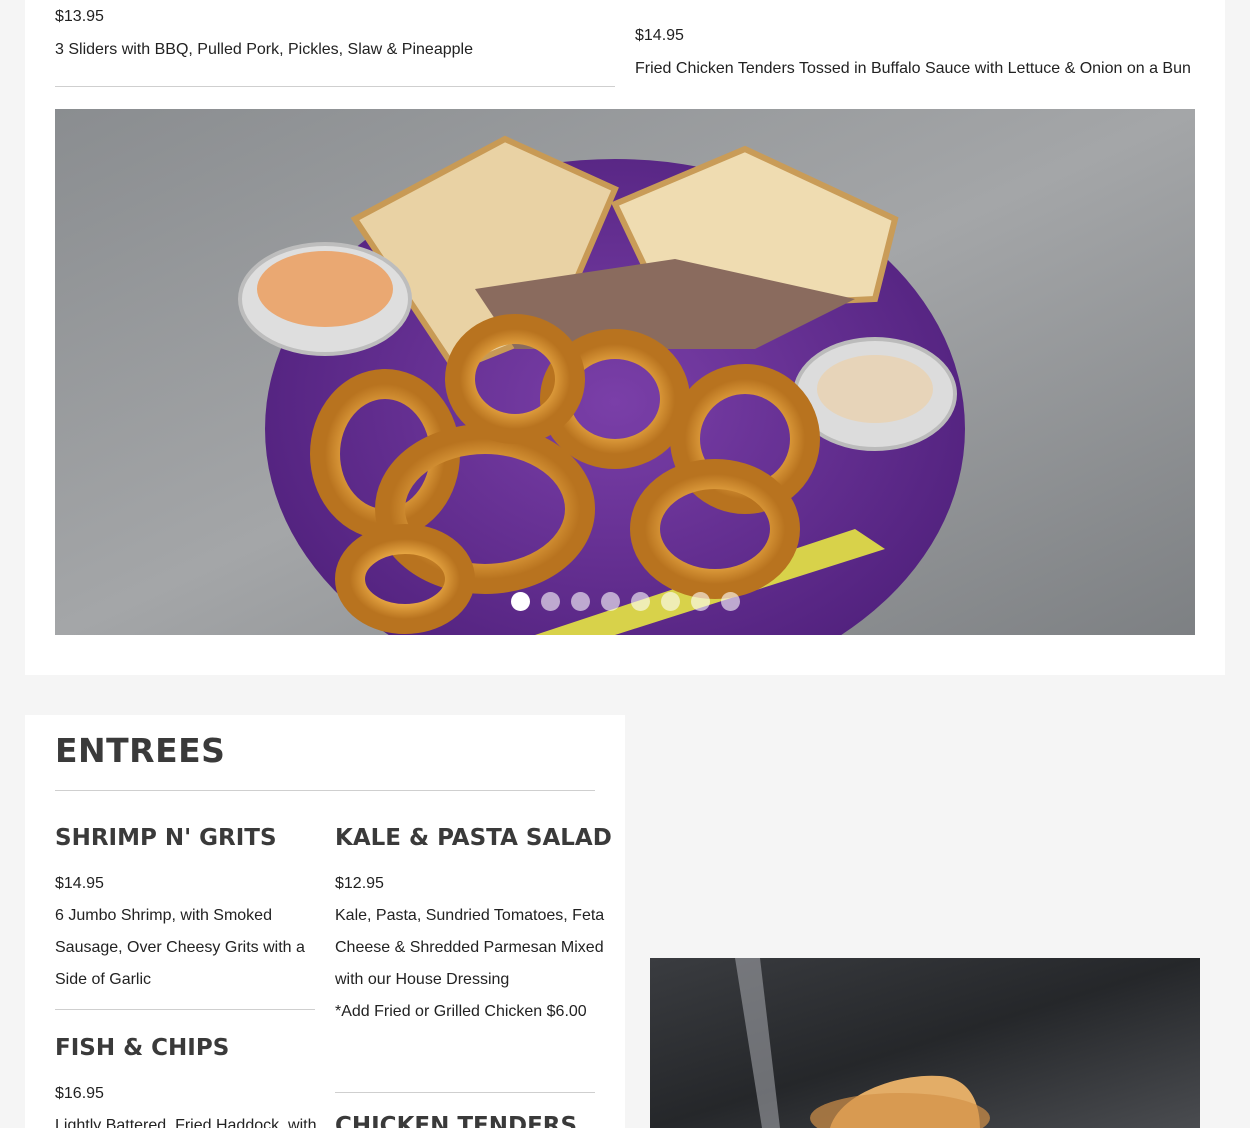  Describe the element at coordinates (140, 750) in the screenshot. I see `section-title: ENTREES` at that location.